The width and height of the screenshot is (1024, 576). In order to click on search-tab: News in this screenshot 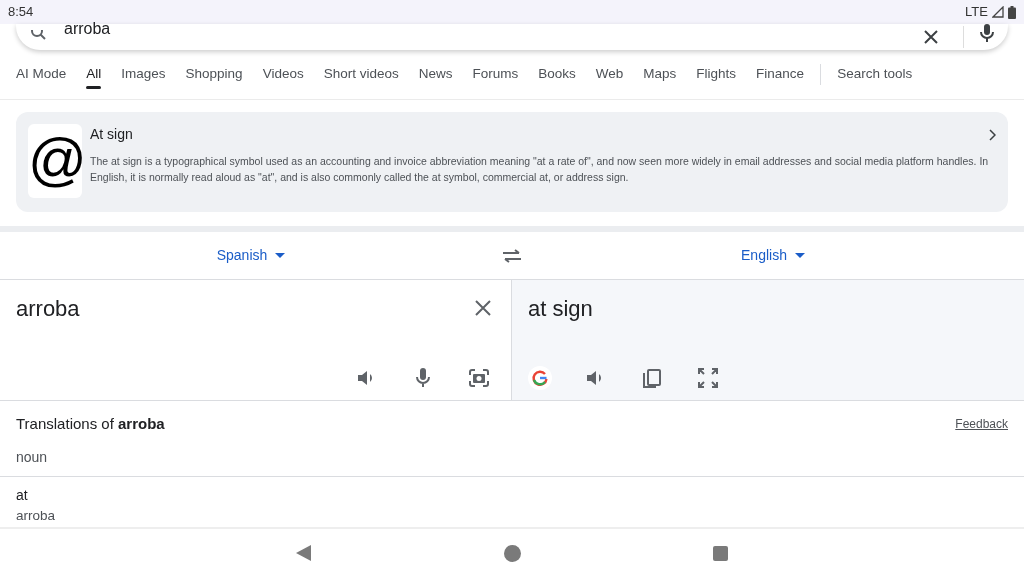, I will do `click(435, 74)`.